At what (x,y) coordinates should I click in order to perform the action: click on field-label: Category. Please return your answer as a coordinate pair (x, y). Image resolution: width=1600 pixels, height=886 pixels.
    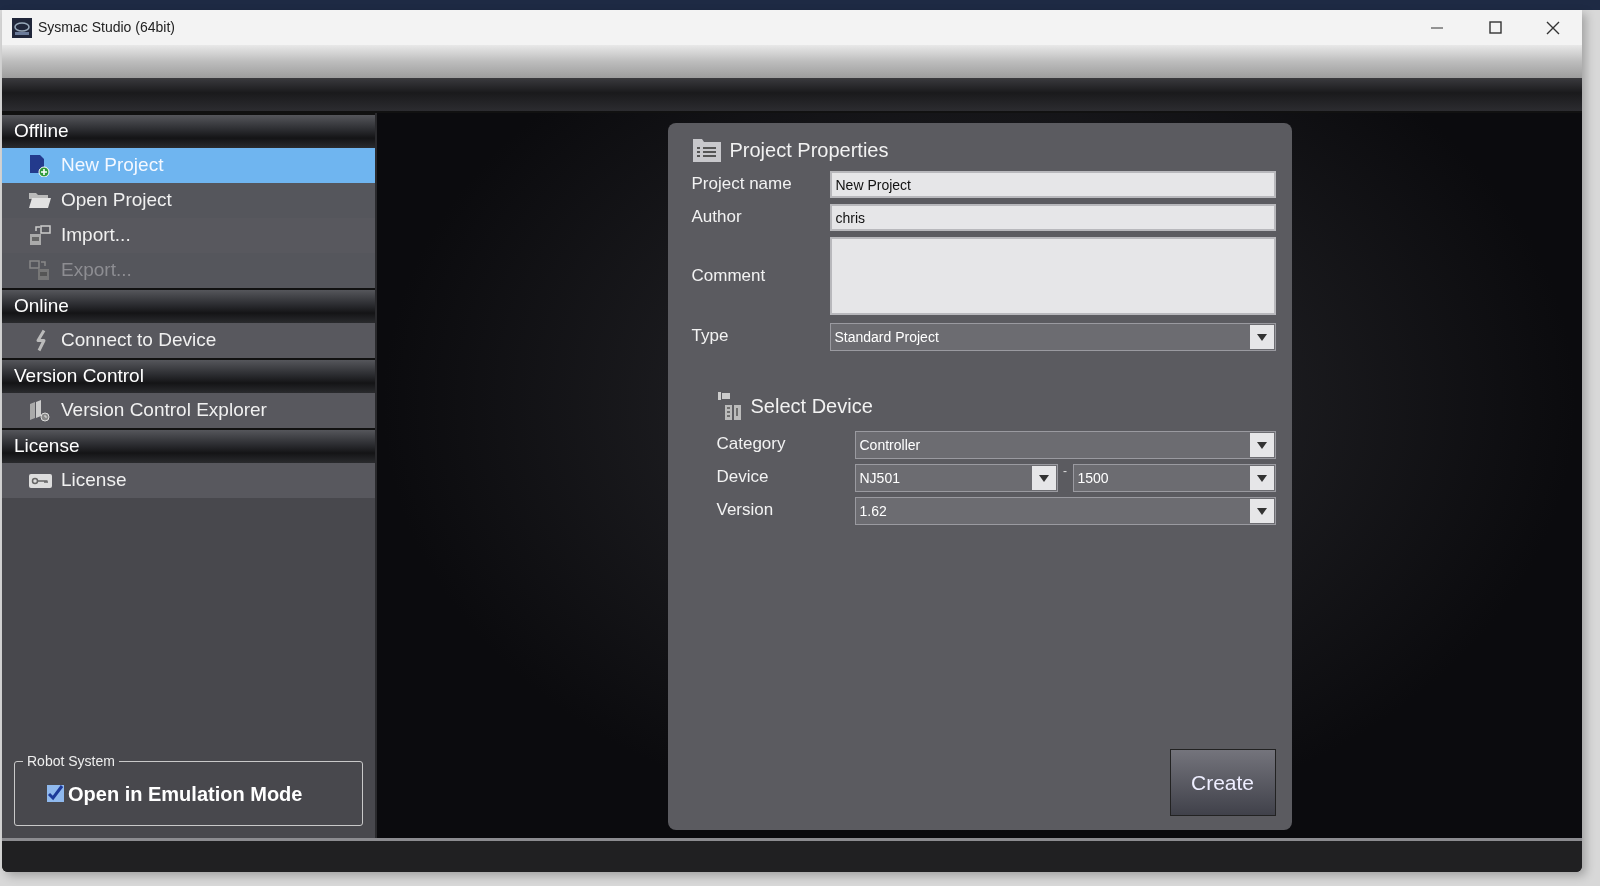
    Looking at the image, I should click on (751, 444).